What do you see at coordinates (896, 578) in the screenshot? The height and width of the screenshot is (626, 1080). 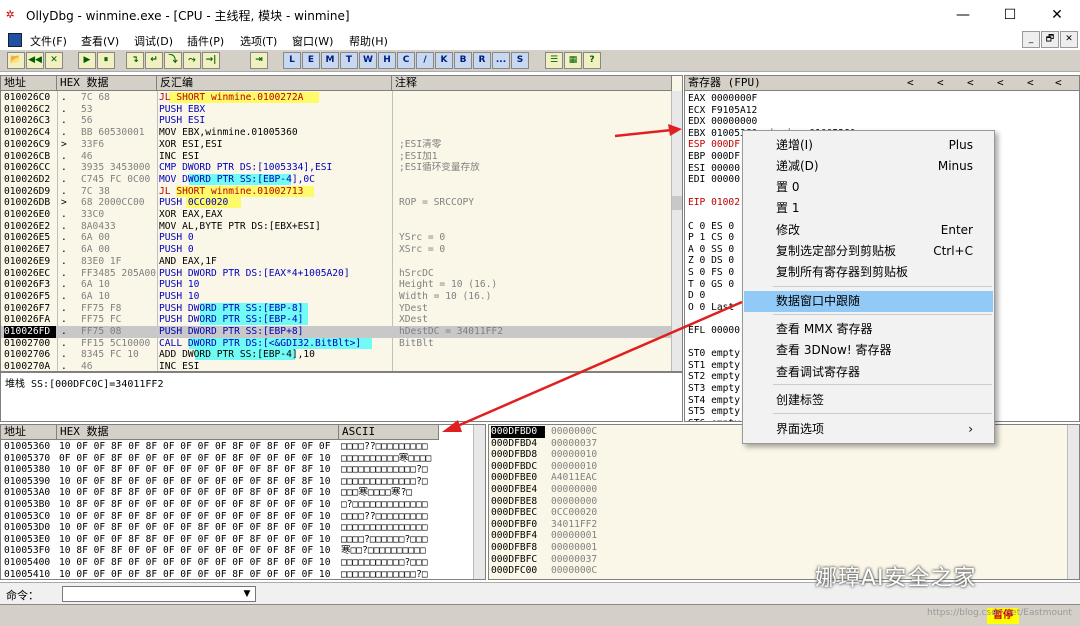 I see `wechat-watermark: 娜璋AI安全之家` at bounding box center [896, 578].